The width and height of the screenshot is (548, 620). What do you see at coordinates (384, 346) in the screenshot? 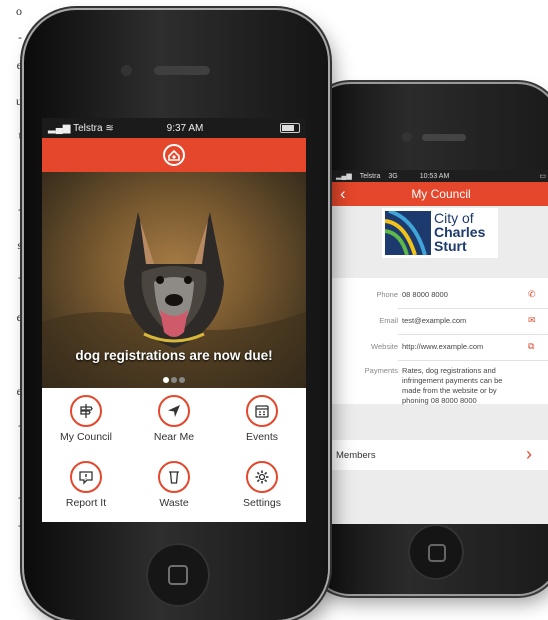
I see `row-key: Website` at bounding box center [384, 346].